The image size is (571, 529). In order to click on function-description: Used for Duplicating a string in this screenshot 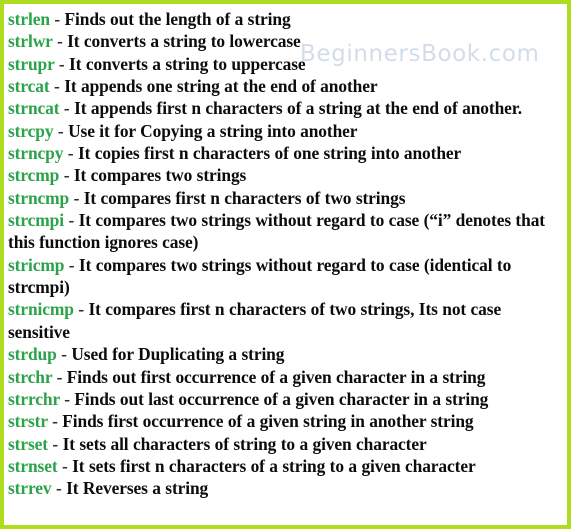, I will do `click(178, 354)`.